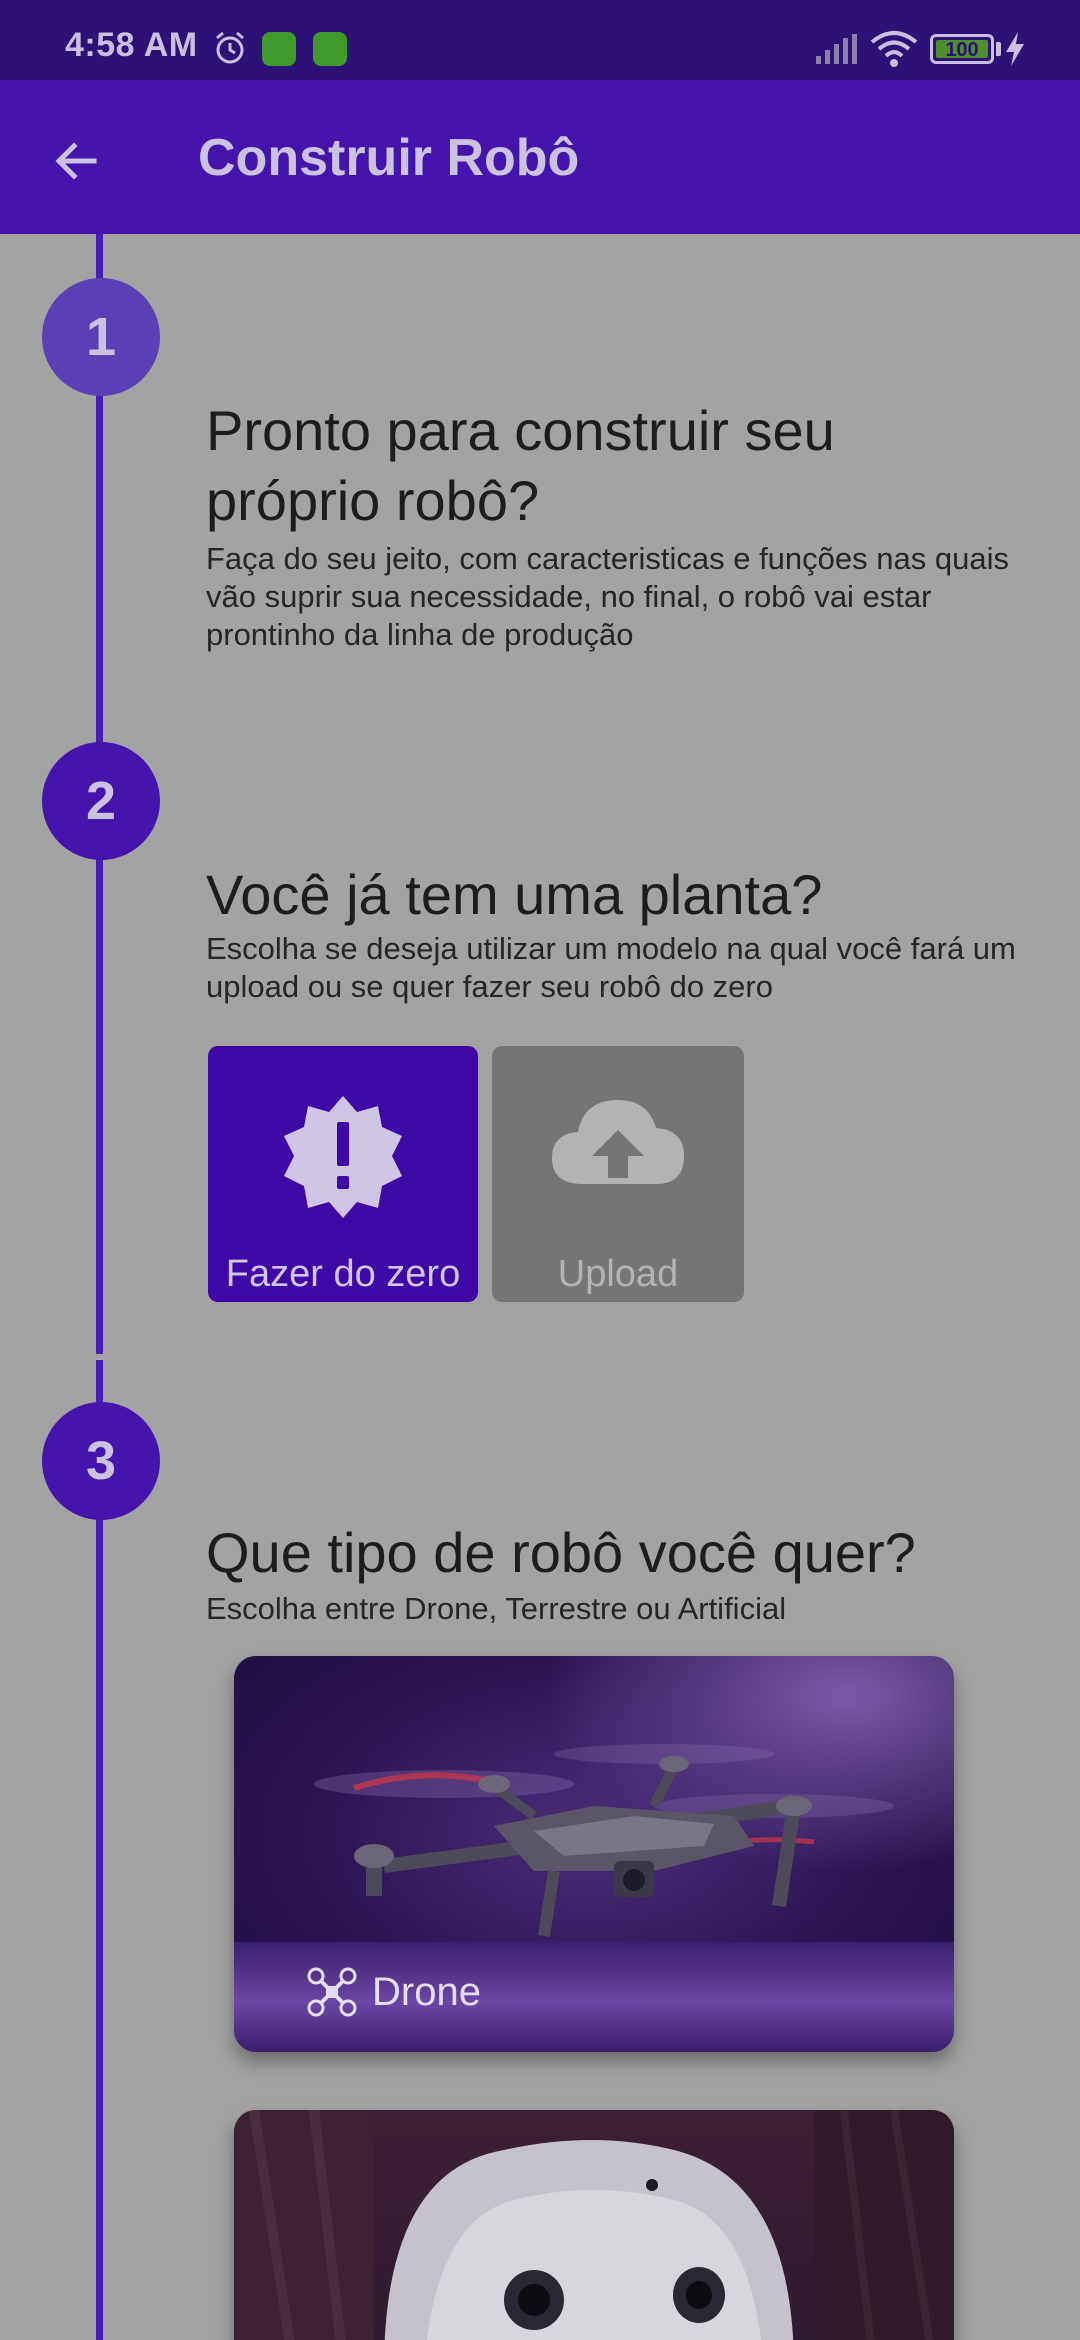 Image resolution: width=1080 pixels, height=2340 pixels. I want to click on create-from-scratch-label: Fazer do zero, so click(343, 1274).